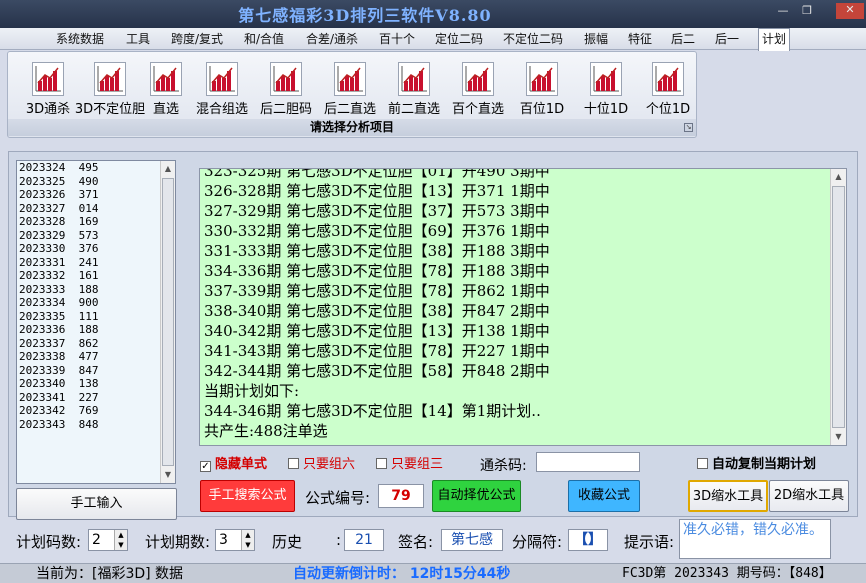 The height and width of the screenshot is (583, 866). Describe the element at coordinates (727, 573) in the screenshot. I see `status-latest: FC3D第 2023343 期号码：【848】` at that location.